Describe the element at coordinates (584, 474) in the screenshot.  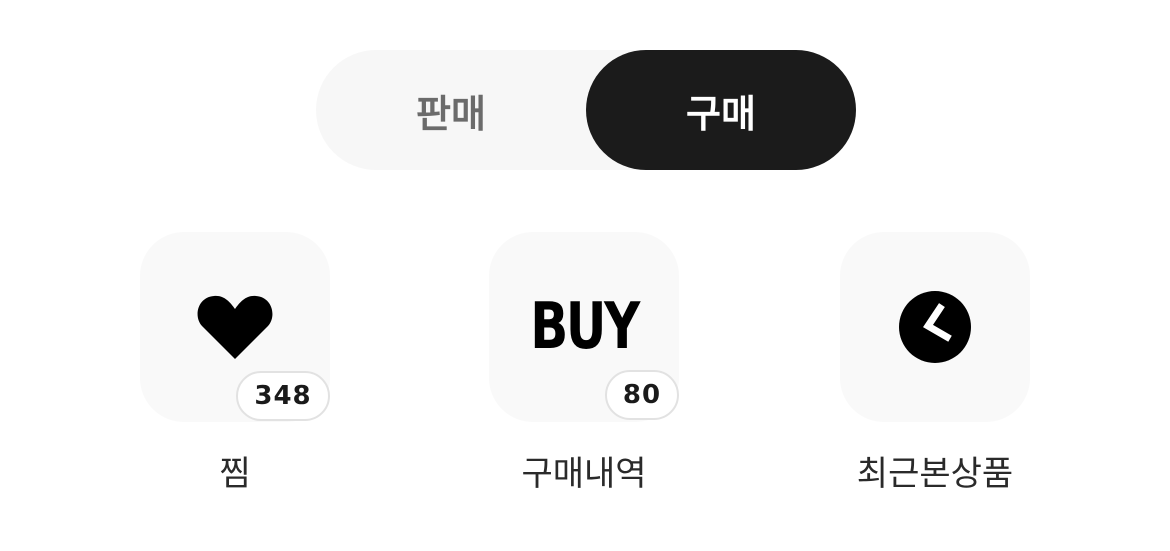
I see `purchase-history-label: 구매내역` at that location.